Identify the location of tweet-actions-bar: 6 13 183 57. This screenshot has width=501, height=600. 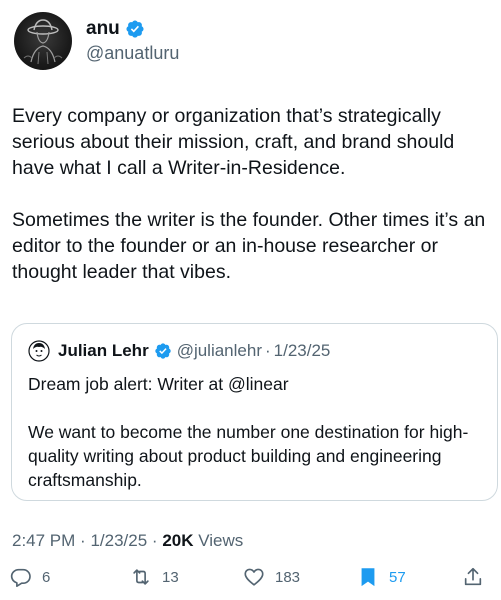
(250, 581).